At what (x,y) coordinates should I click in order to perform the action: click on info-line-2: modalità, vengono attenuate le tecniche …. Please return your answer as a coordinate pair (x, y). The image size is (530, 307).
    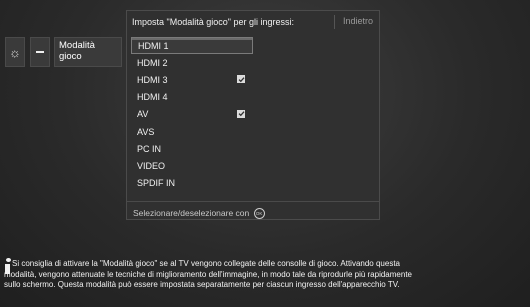
    Looking at the image, I should click on (208, 274).